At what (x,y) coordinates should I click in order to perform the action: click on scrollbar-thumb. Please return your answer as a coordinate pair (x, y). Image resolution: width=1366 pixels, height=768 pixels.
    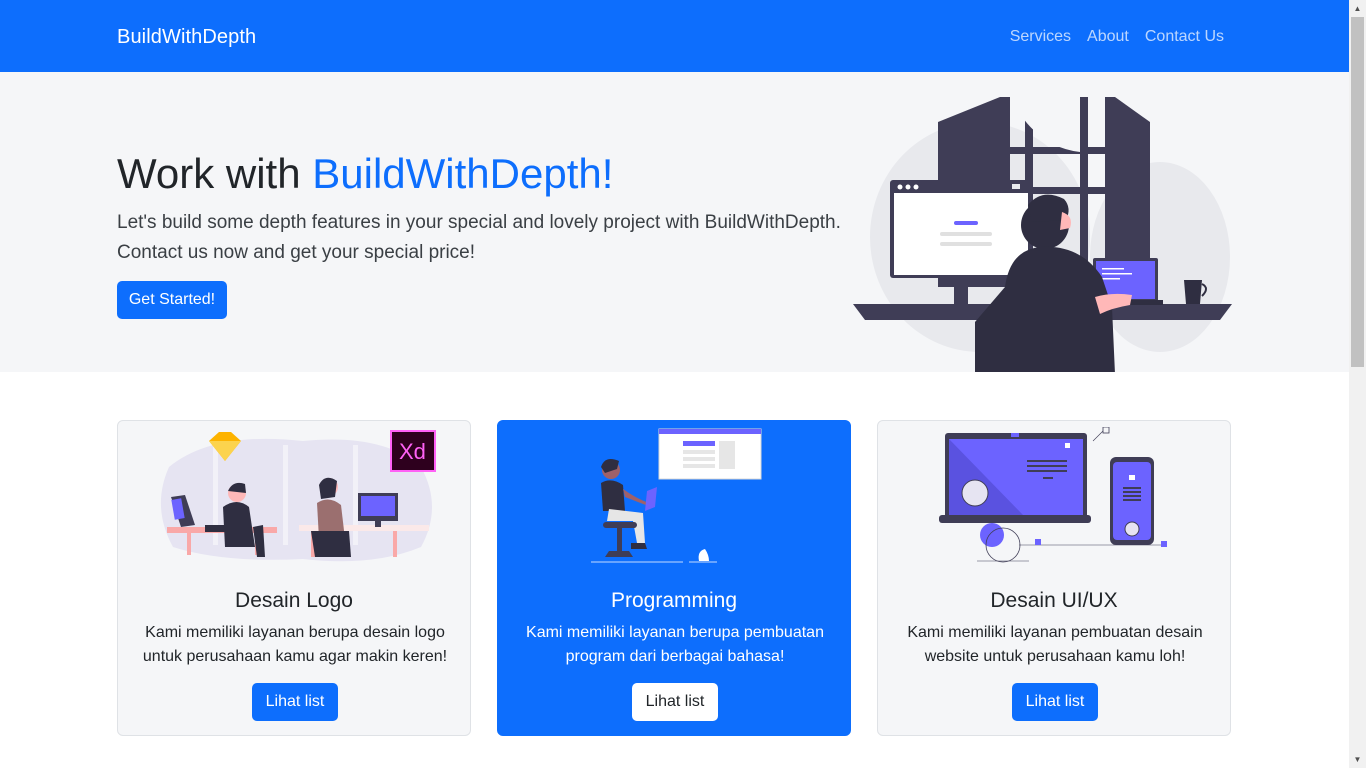
    Looking at the image, I should click on (1357, 192).